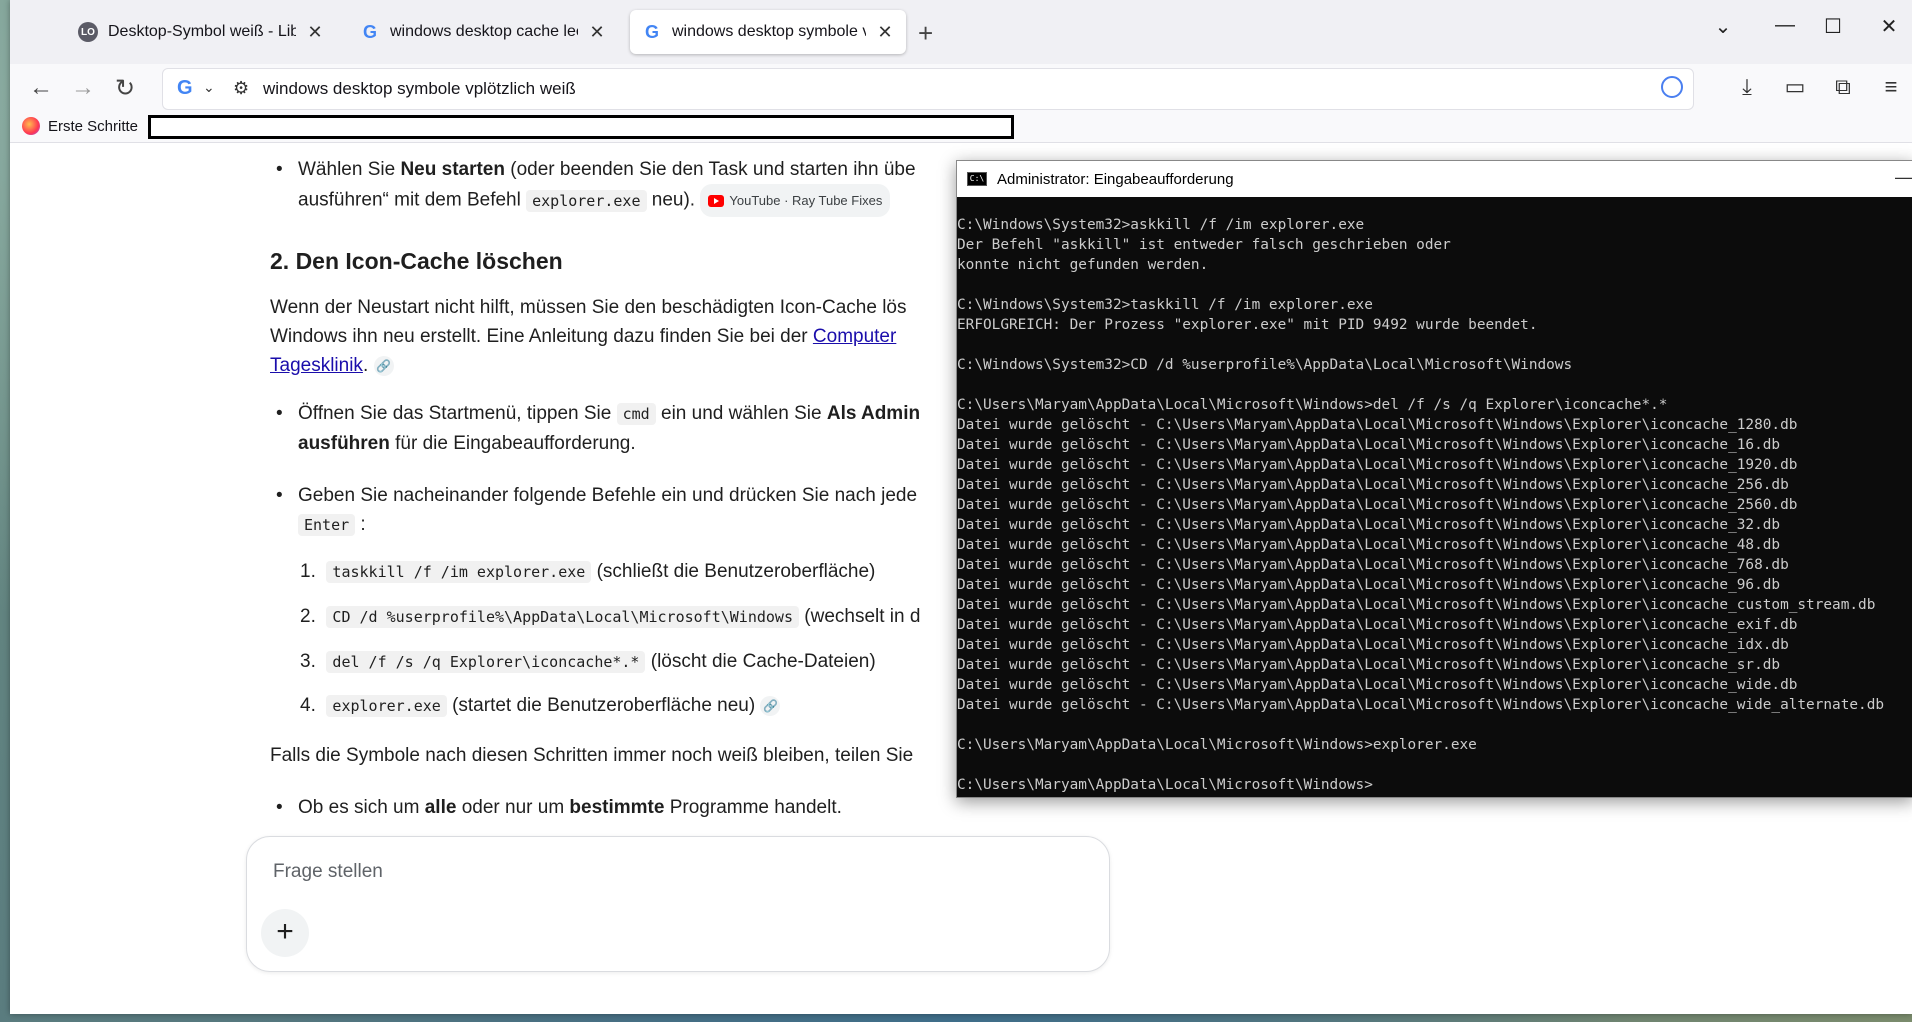 This screenshot has width=1912, height=1022. What do you see at coordinates (328, 872) in the screenshot?
I see `ask-input: Frage stellen` at bounding box center [328, 872].